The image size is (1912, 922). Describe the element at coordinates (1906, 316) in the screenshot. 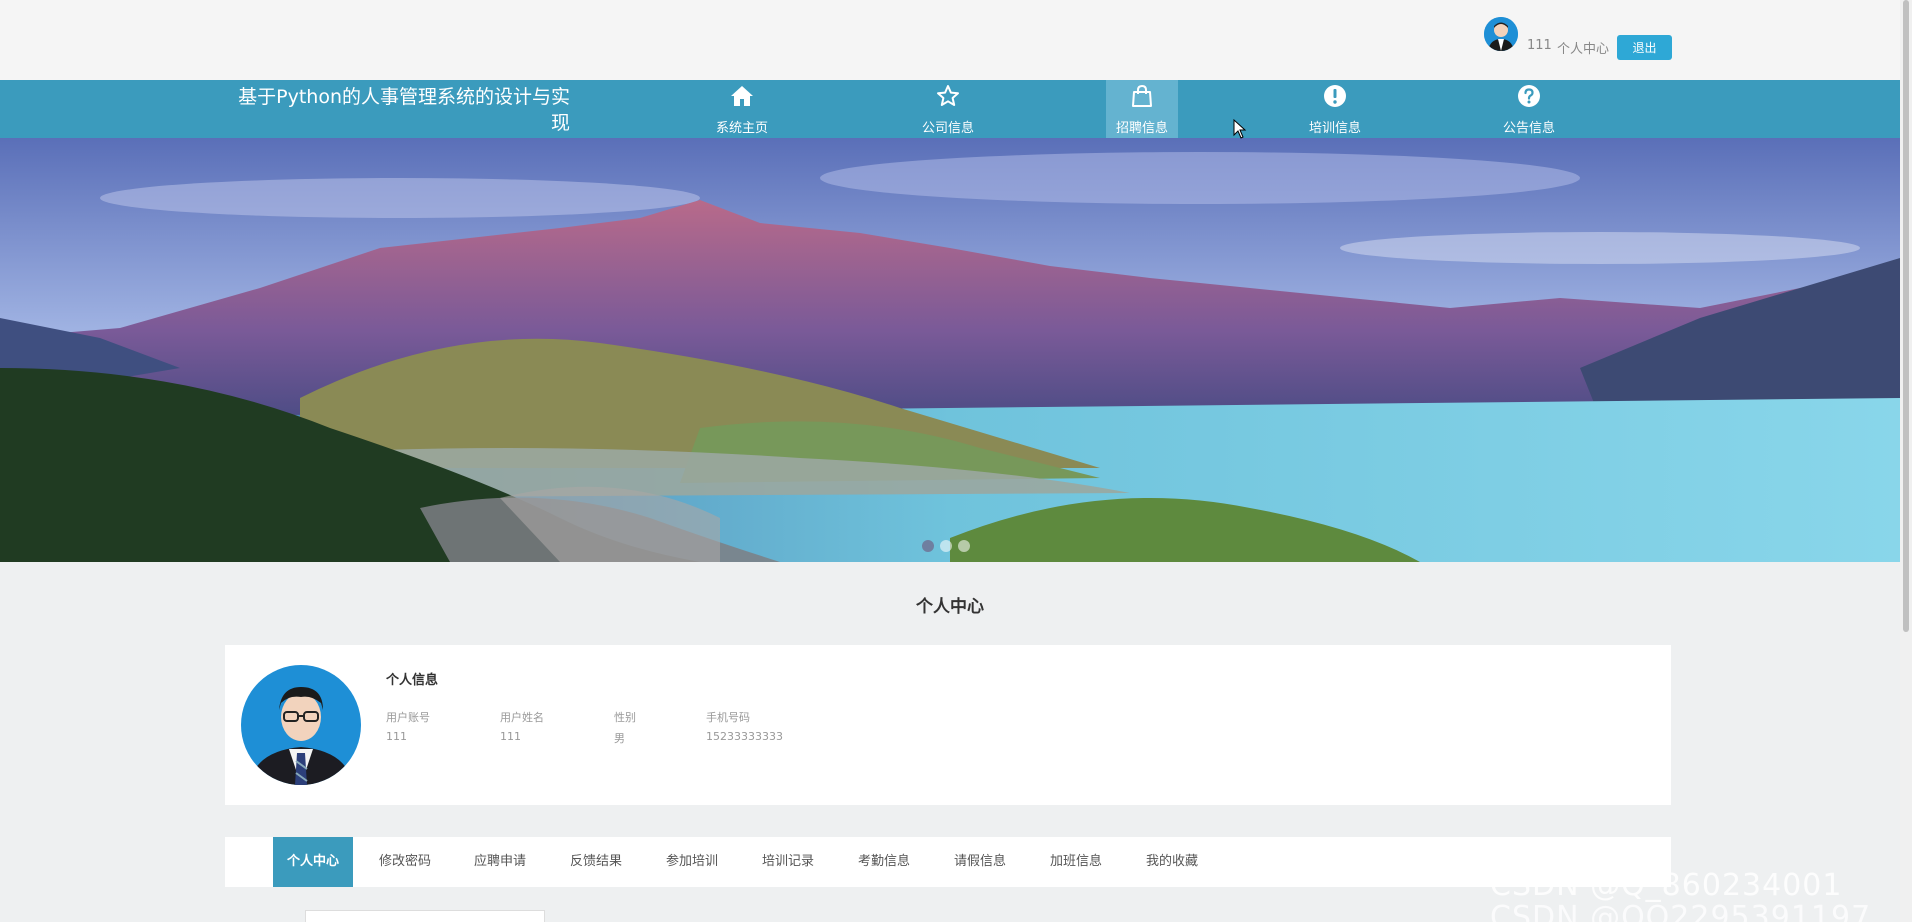

I see `scrollbar-thumb` at that location.